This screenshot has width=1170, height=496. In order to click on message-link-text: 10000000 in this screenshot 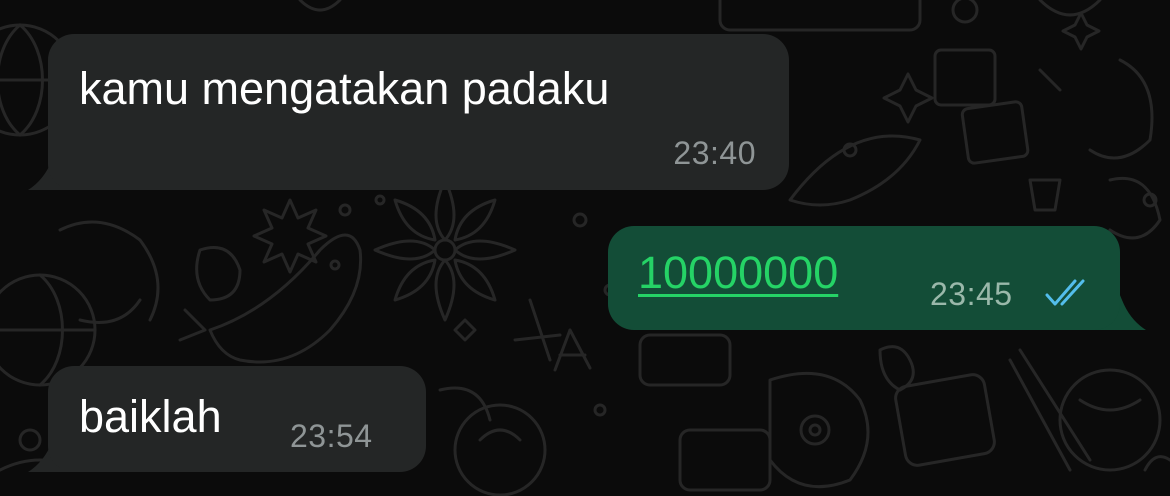, I will do `click(738, 273)`.